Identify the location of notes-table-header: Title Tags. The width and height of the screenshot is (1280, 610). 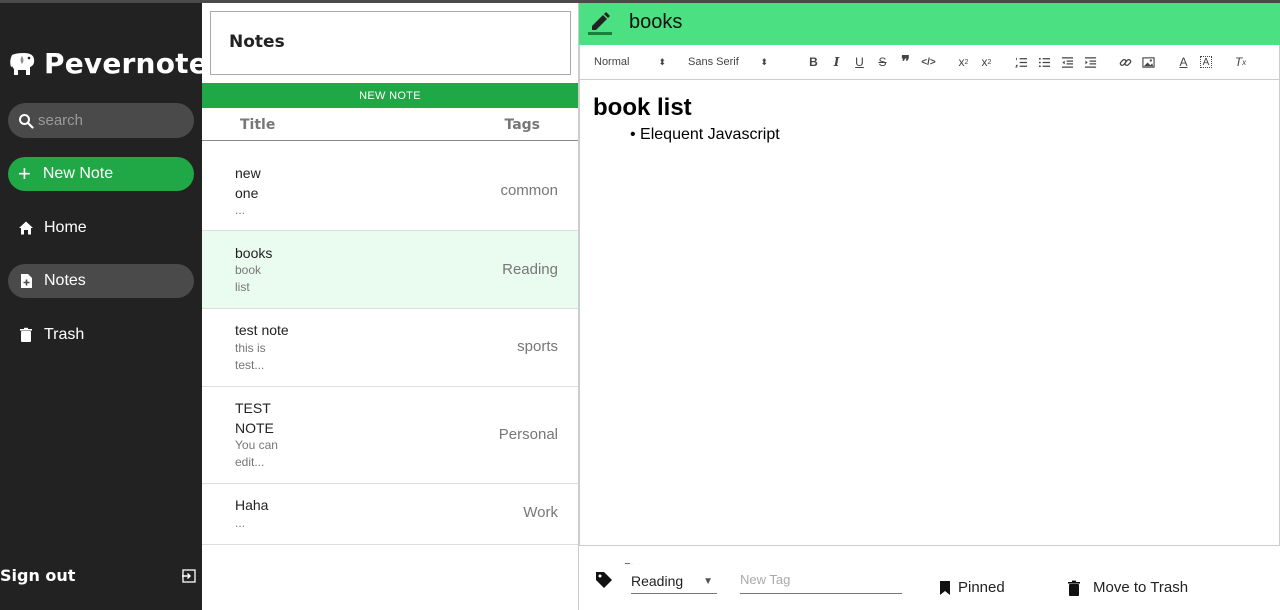
(390, 124).